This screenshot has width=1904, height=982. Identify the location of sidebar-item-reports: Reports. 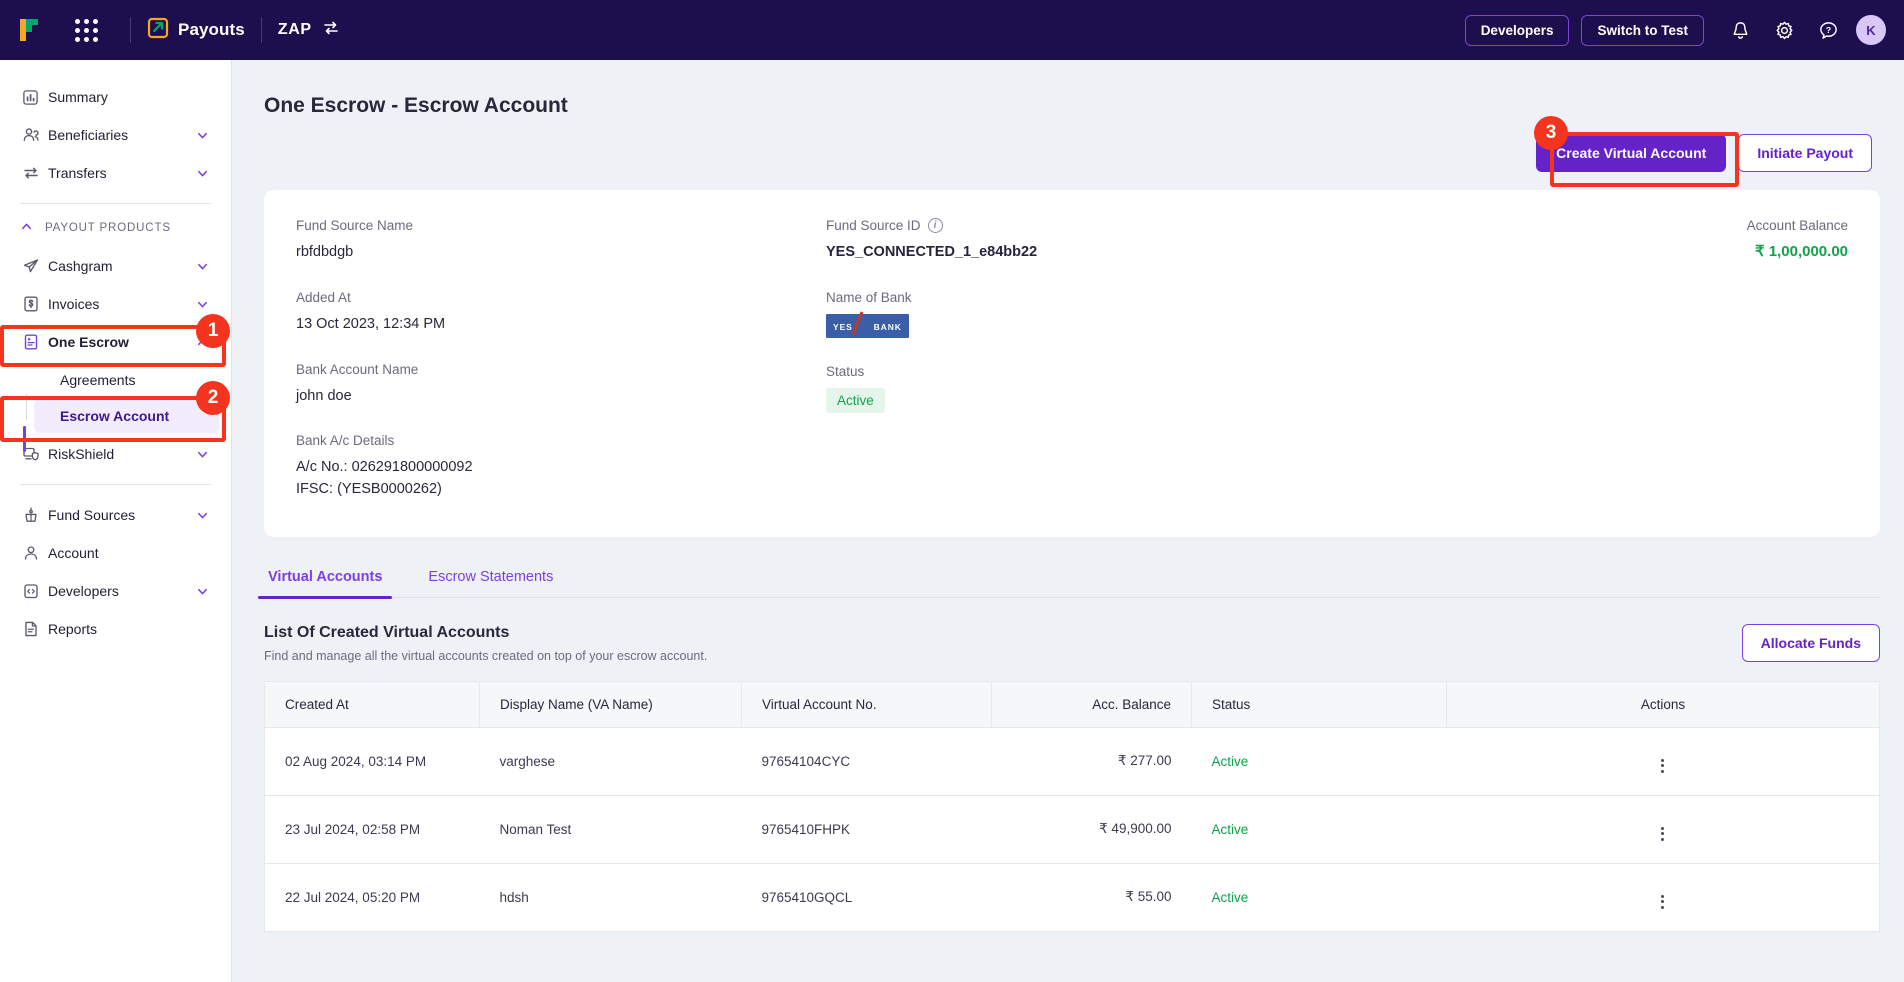
(115, 629).